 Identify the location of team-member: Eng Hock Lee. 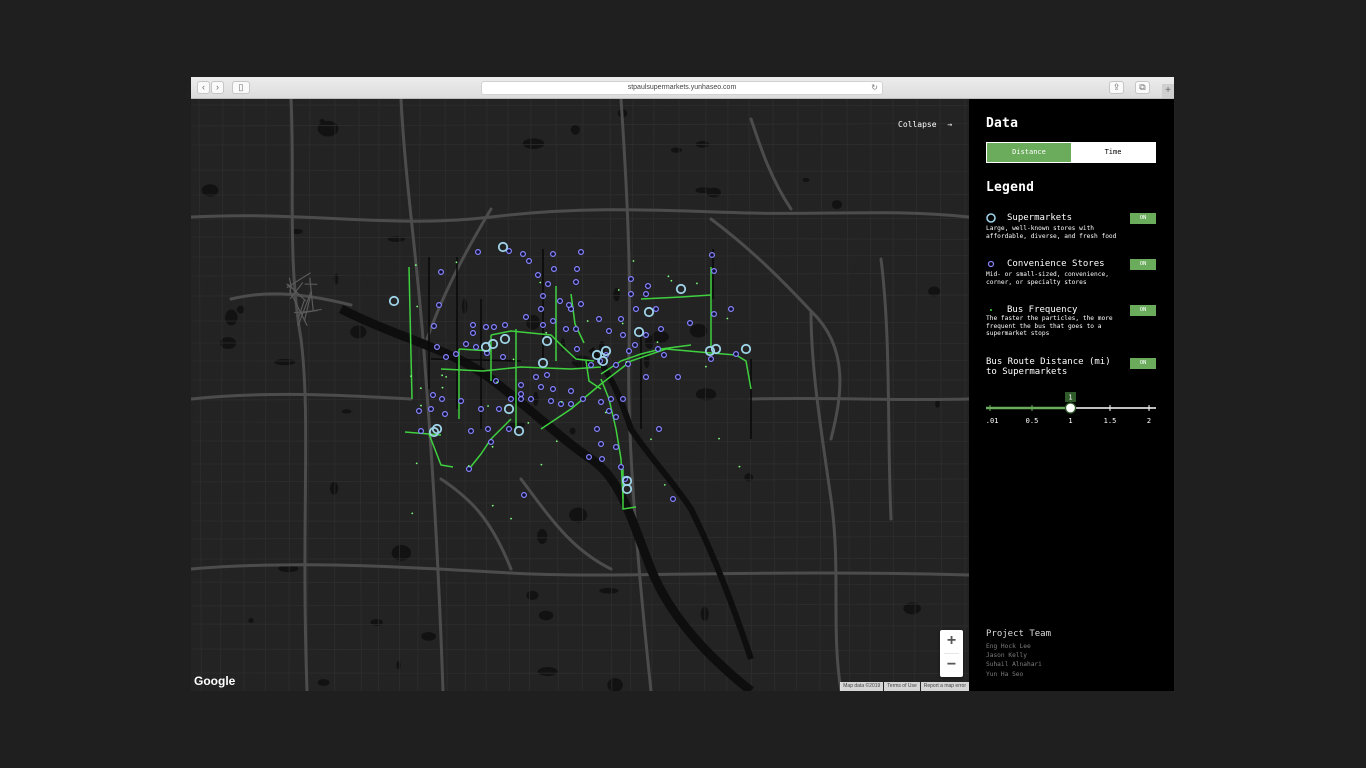
(1008, 646).